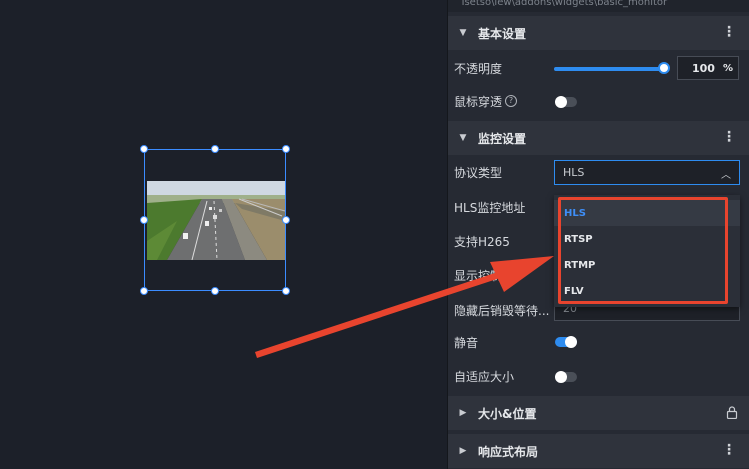  What do you see at coordinates (598, 376) in the screenshot?
I see `autosize-row: 自适应大小` at bounding box center [598, 376].